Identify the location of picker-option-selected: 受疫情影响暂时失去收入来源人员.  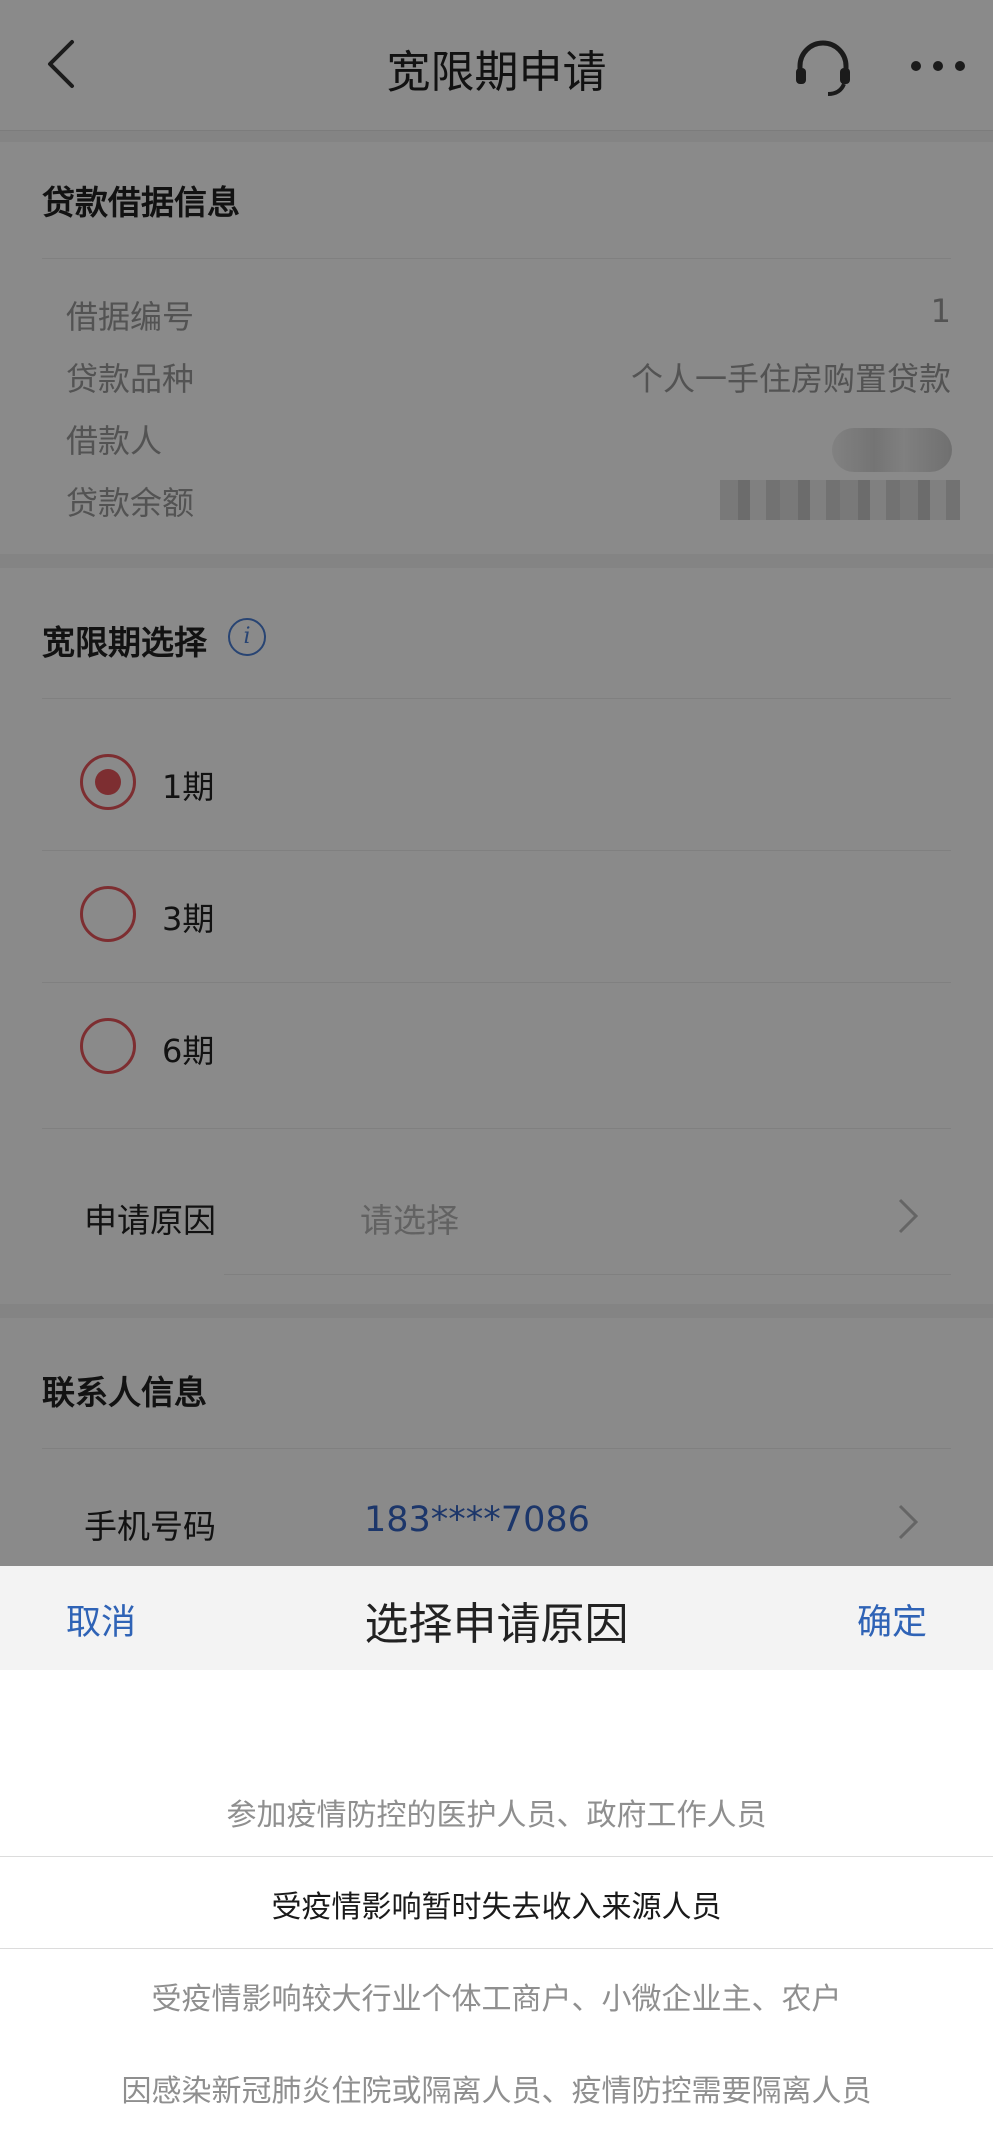
(496, 1904).